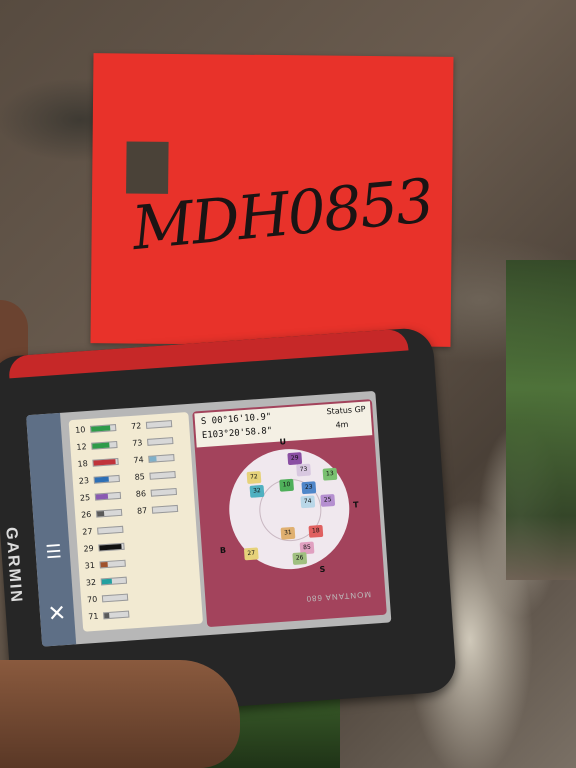  Describe the element at coordinates (13, 565) in the screenshot. I see `device-brand: GARMIN` at that location.